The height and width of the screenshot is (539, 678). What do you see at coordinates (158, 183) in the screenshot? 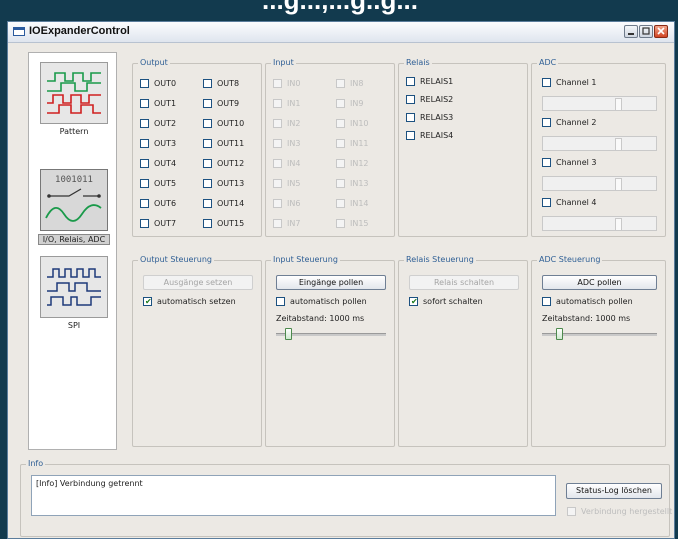
I see `out5-checkbox: OUT5` at bounding box center [158, 183].